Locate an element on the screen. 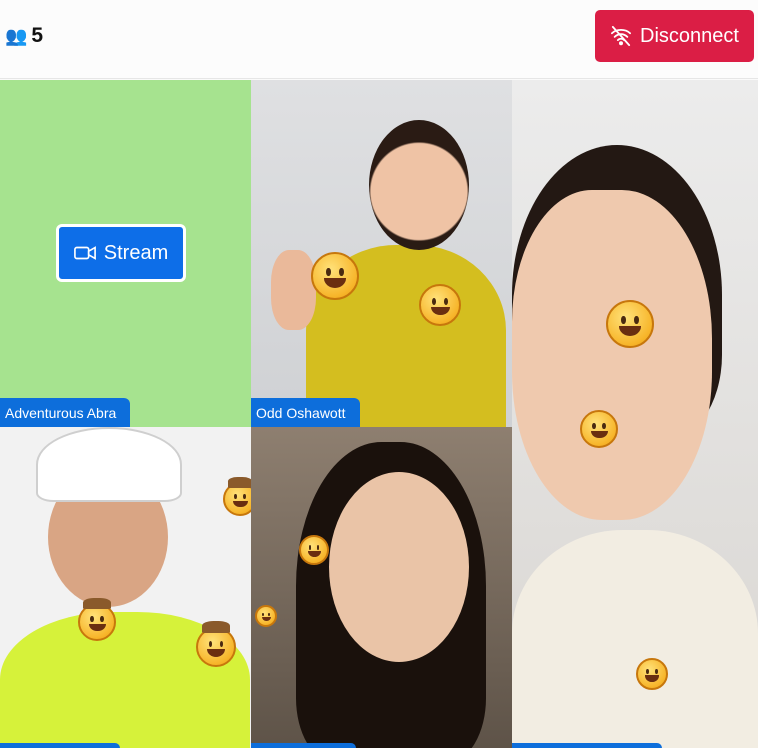 The height and width of the screenshot is (748, 758). participant-count: 👥 5 is located at coordinates (24, 36).